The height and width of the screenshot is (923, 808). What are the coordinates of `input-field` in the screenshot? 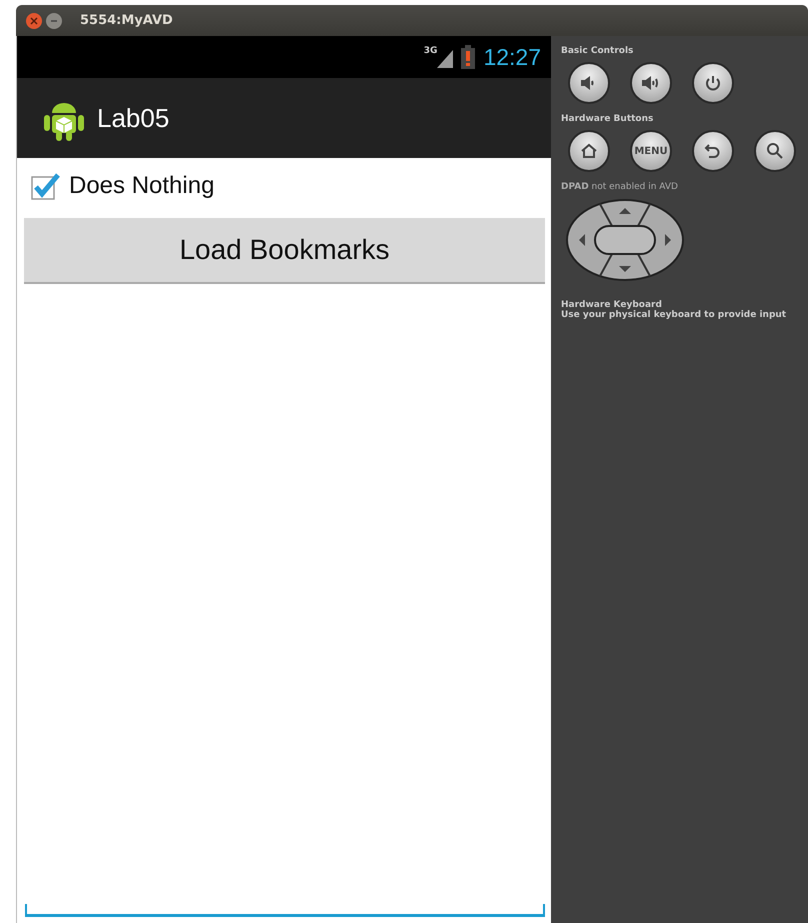 It's located at (285, 910).